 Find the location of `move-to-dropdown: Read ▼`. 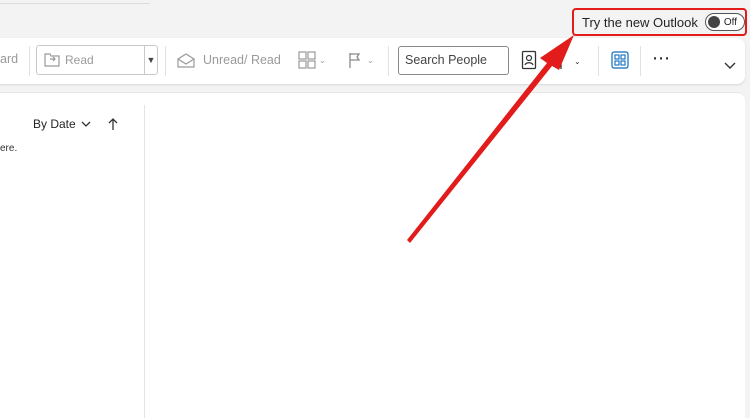

move-to-dropdown: Read ▼ is located at coordinates (97, 60).